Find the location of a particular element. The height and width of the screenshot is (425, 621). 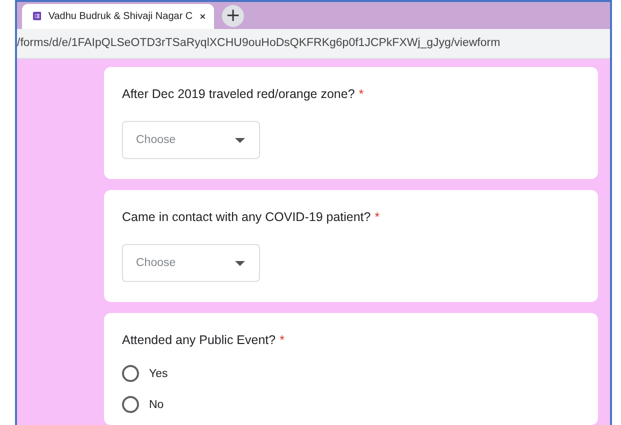

browser-tab: Vadhu Budruk & Shivaji Nagar C is located at coordinates (118, 16).